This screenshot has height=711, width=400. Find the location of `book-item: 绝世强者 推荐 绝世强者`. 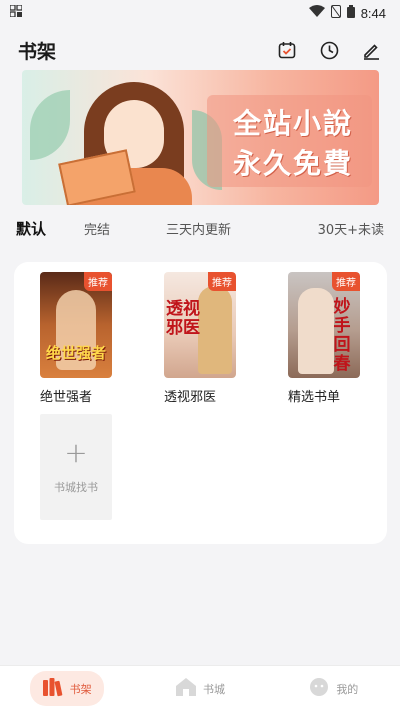

book-item: 绝世强者 推荐 绝世强者 is located at coordinates (76, 338).